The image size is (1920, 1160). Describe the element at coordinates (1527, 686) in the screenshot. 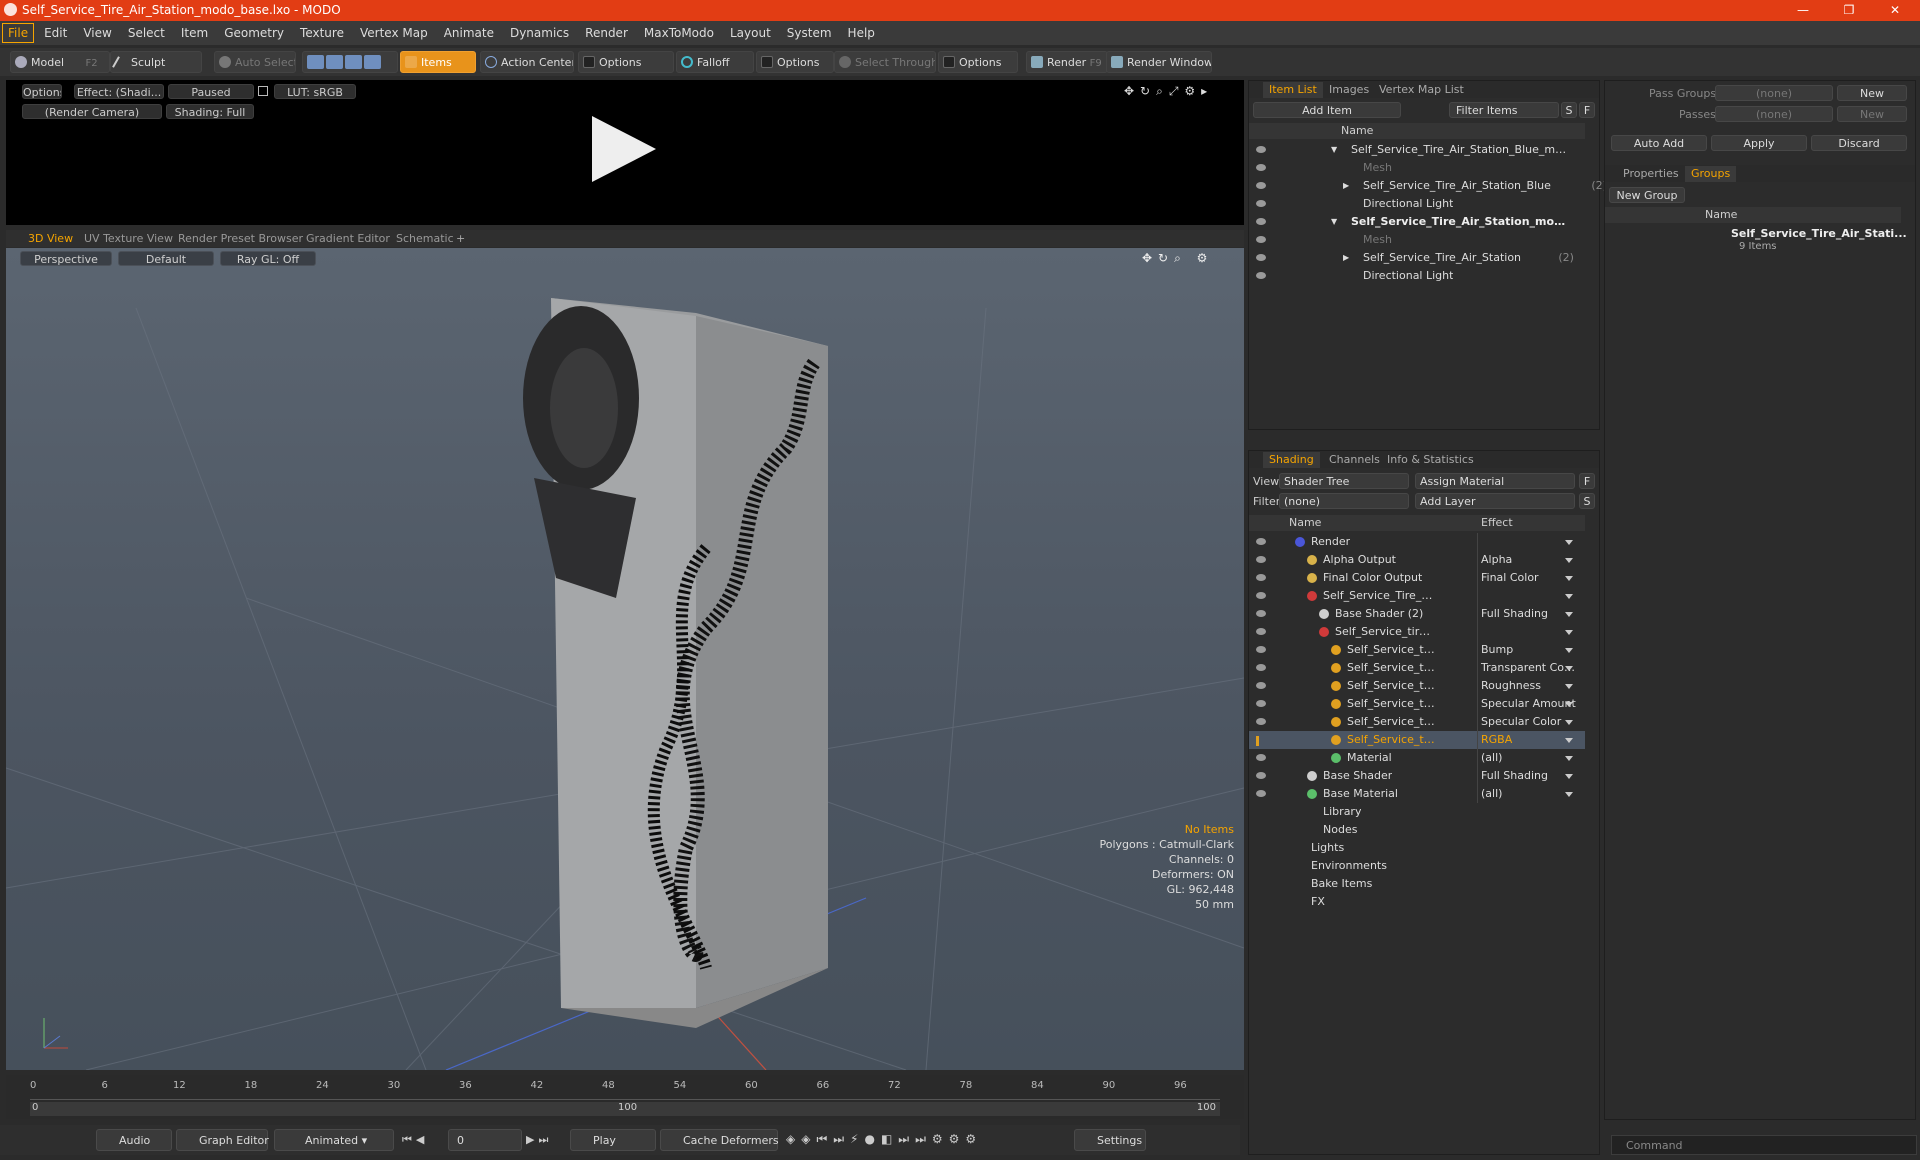

I see `layer-effect: Roughness` at that location.